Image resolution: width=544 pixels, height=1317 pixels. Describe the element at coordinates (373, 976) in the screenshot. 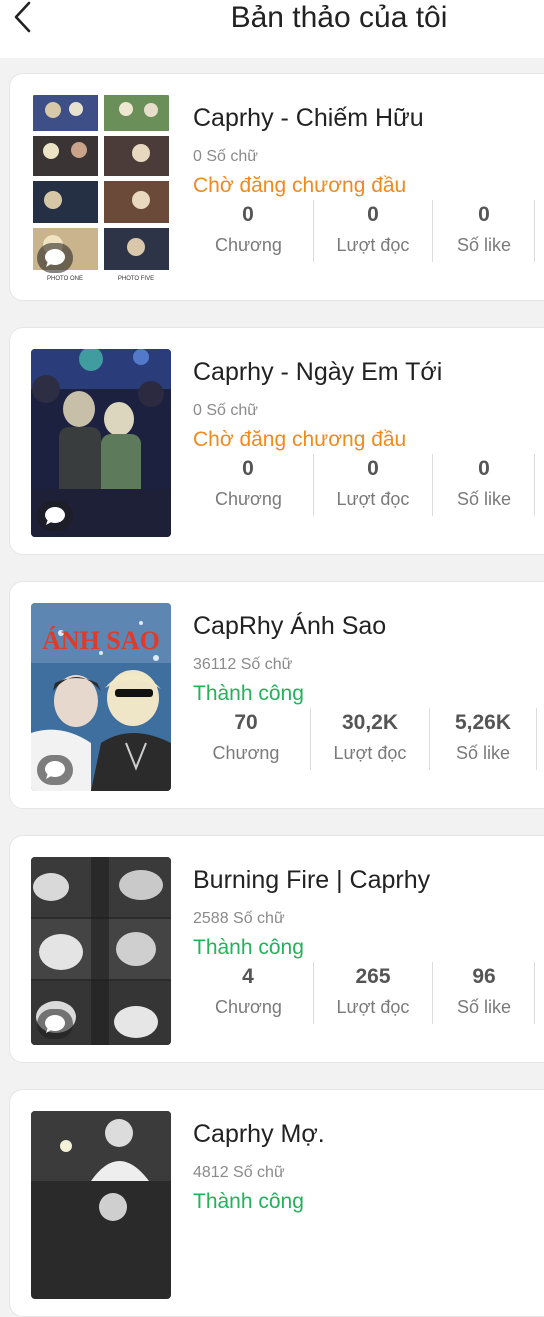

I see `reads-count: 265` at that location.